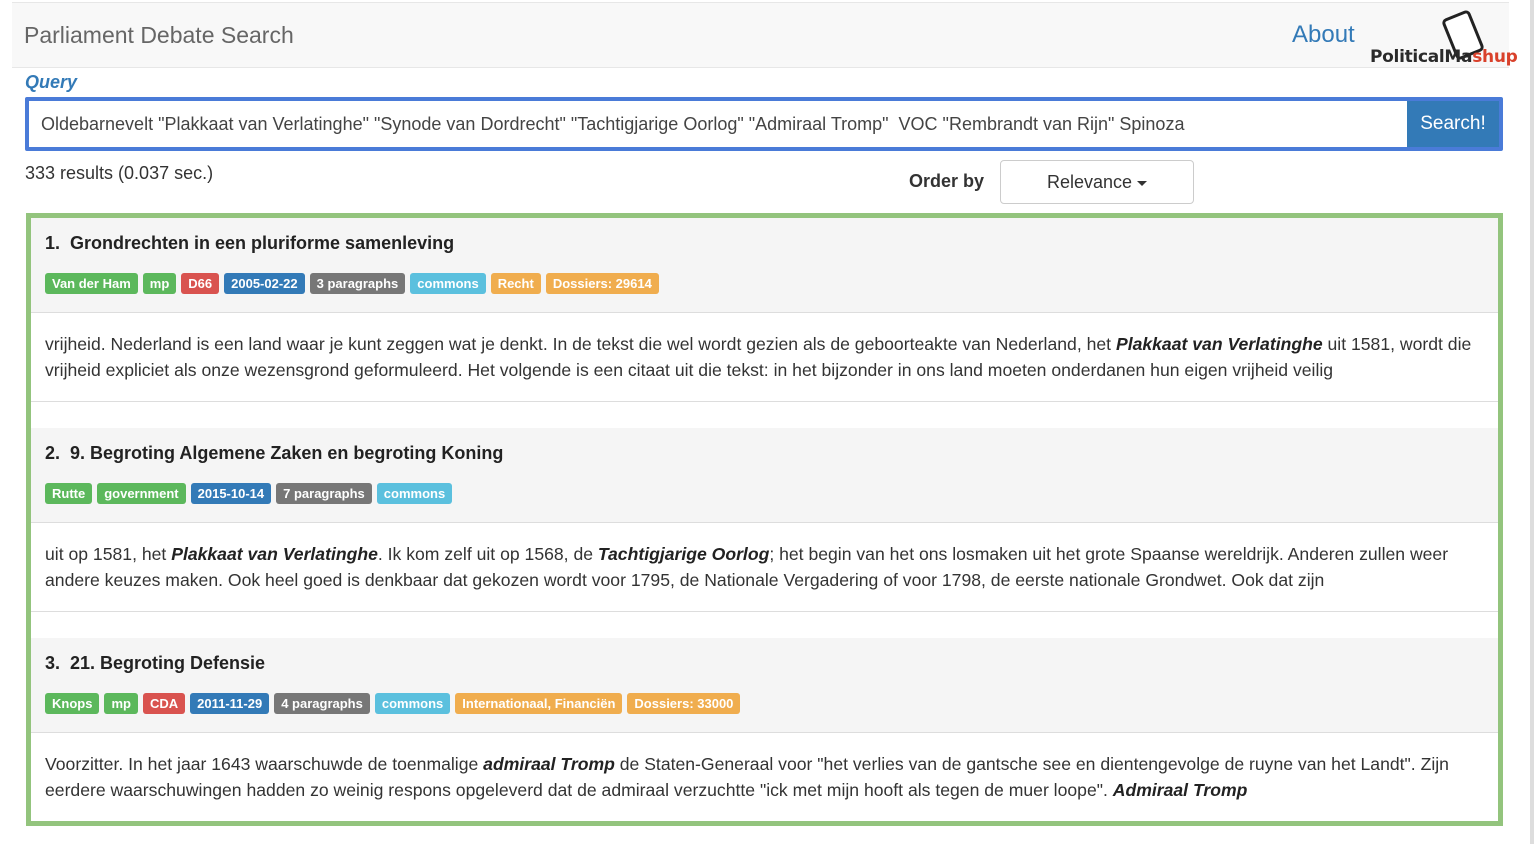 This screenshot has width=1534, height=844. I want to click on result-tag: Rutte, so click(69, 493).